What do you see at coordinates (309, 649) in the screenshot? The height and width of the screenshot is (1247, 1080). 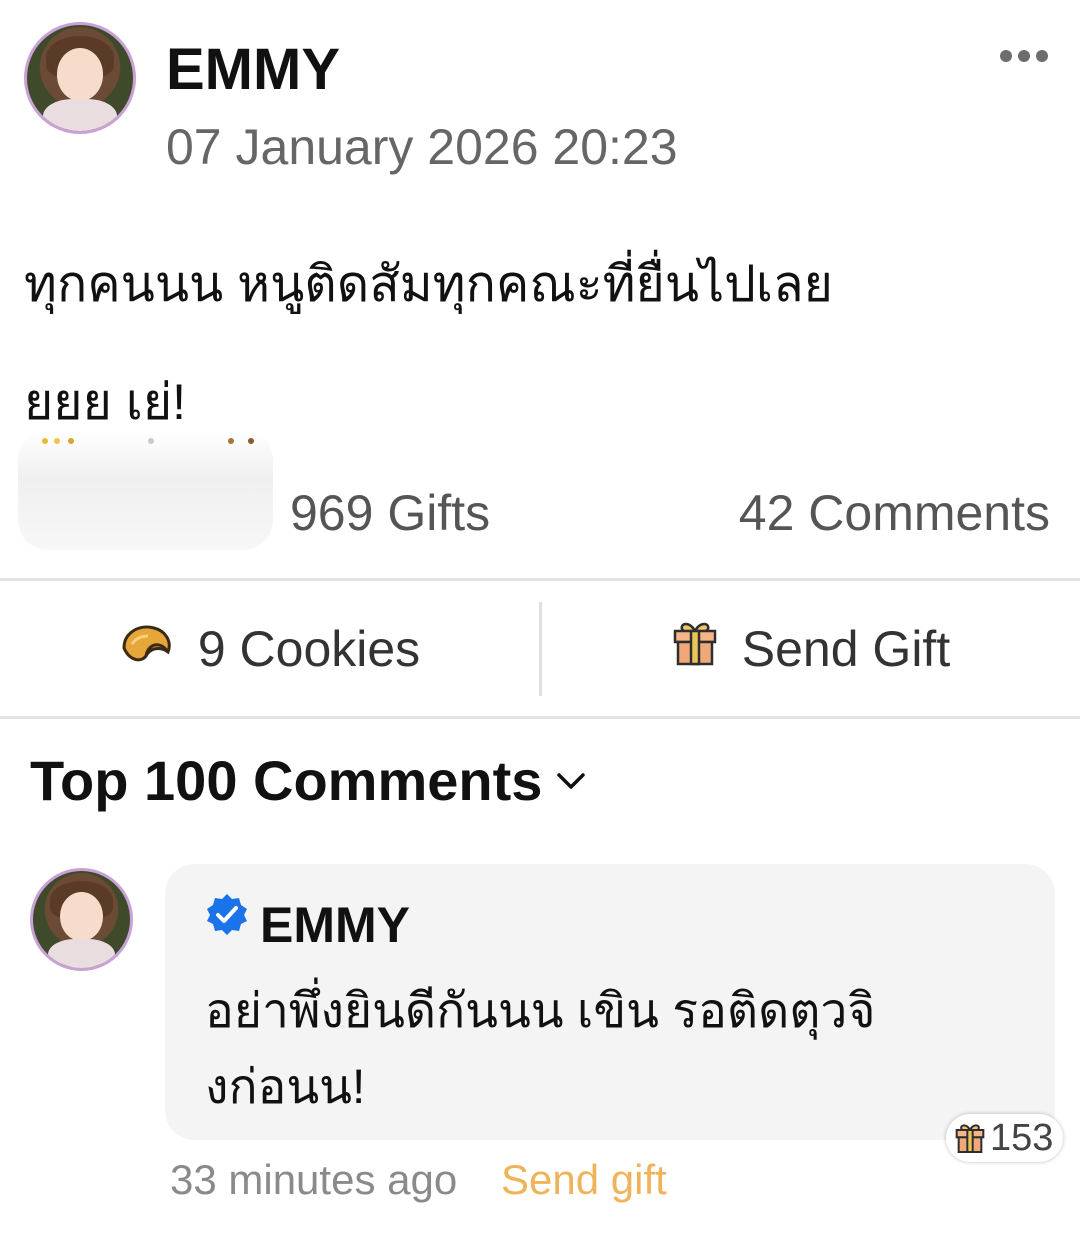 I see `cookies-label: 9 Cookies` at bounding box center [309, 649].